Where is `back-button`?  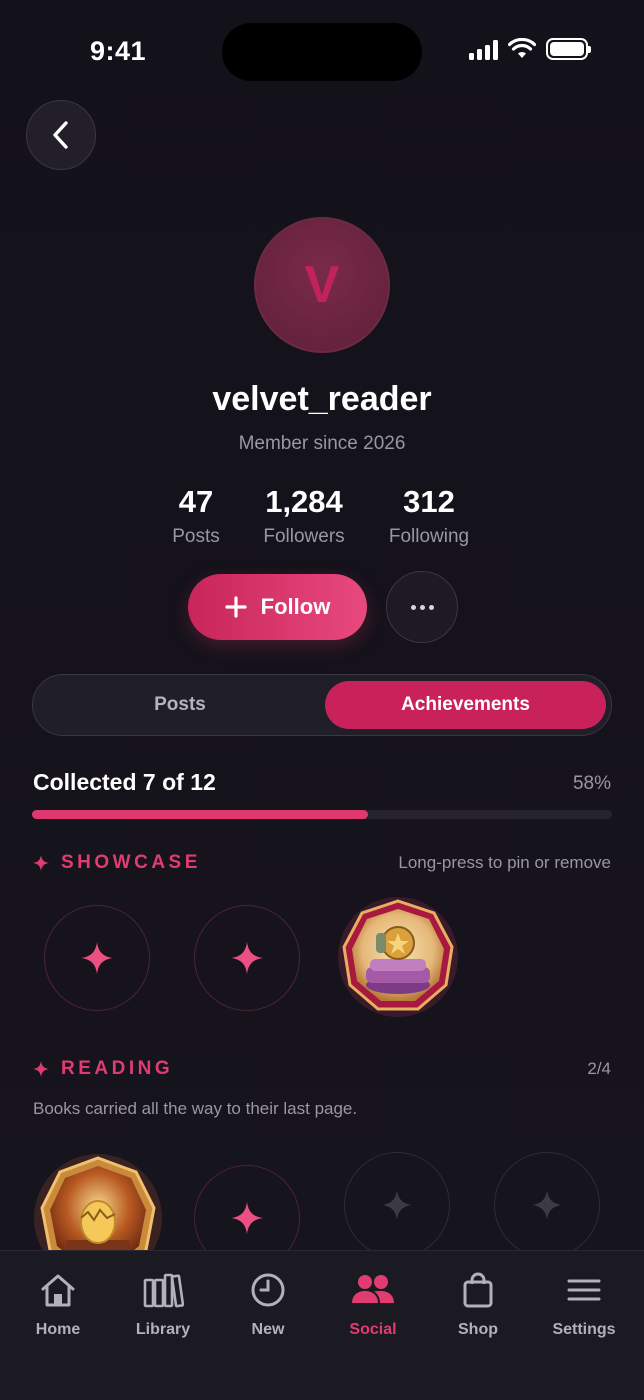 back-button is located at coordinates (61, 135).